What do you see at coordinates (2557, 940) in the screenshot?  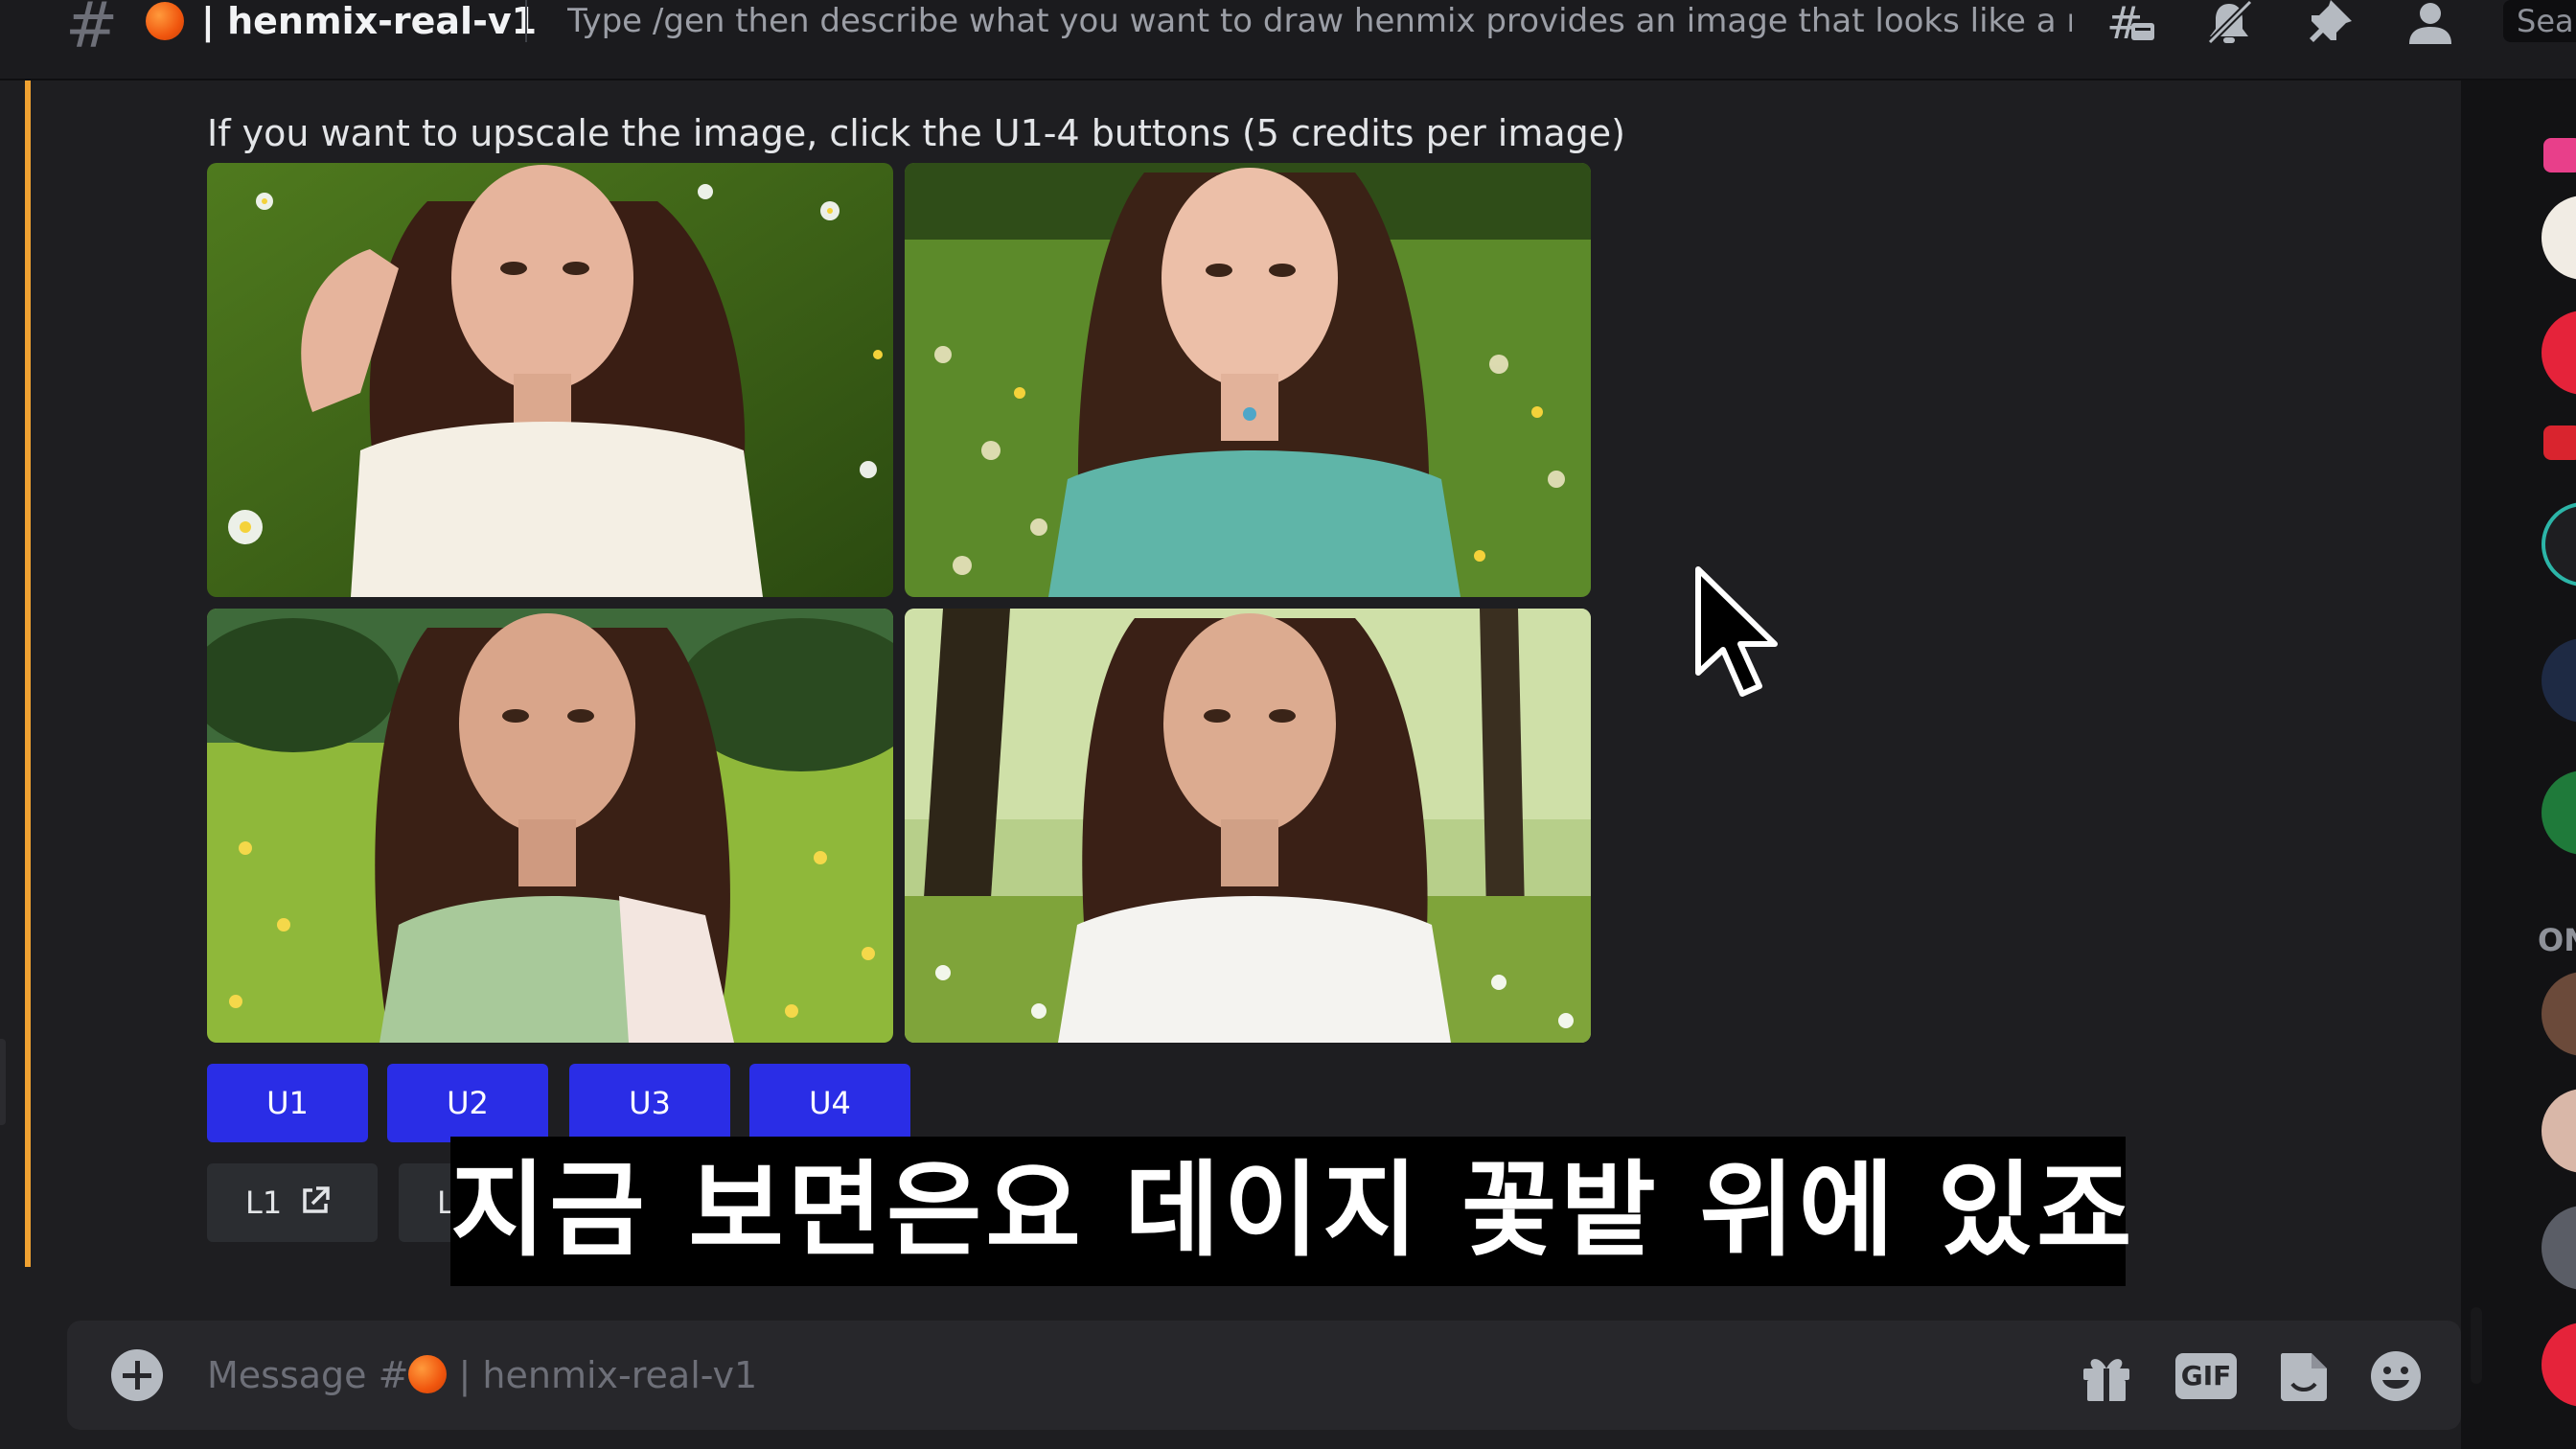 I see `online-section-label: ON` at bounding box center [2557, 940].